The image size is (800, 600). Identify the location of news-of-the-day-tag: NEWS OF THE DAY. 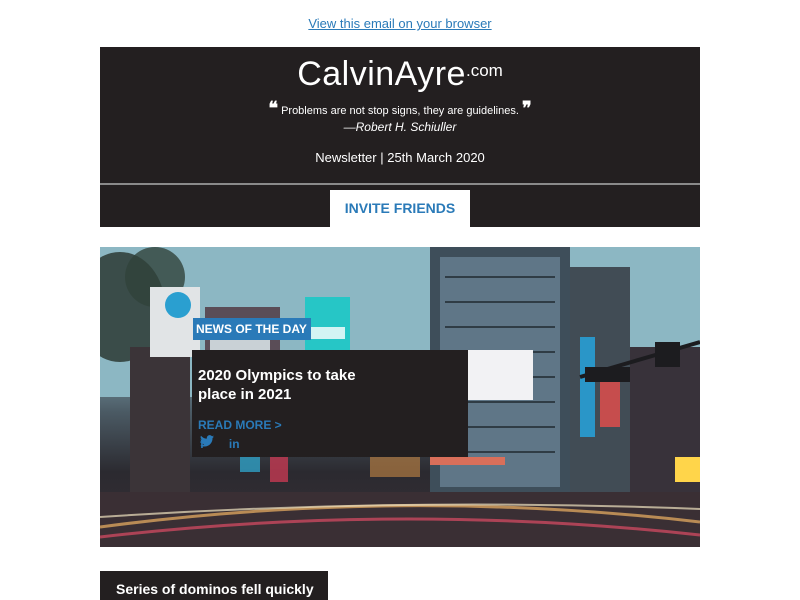
(252, 329).